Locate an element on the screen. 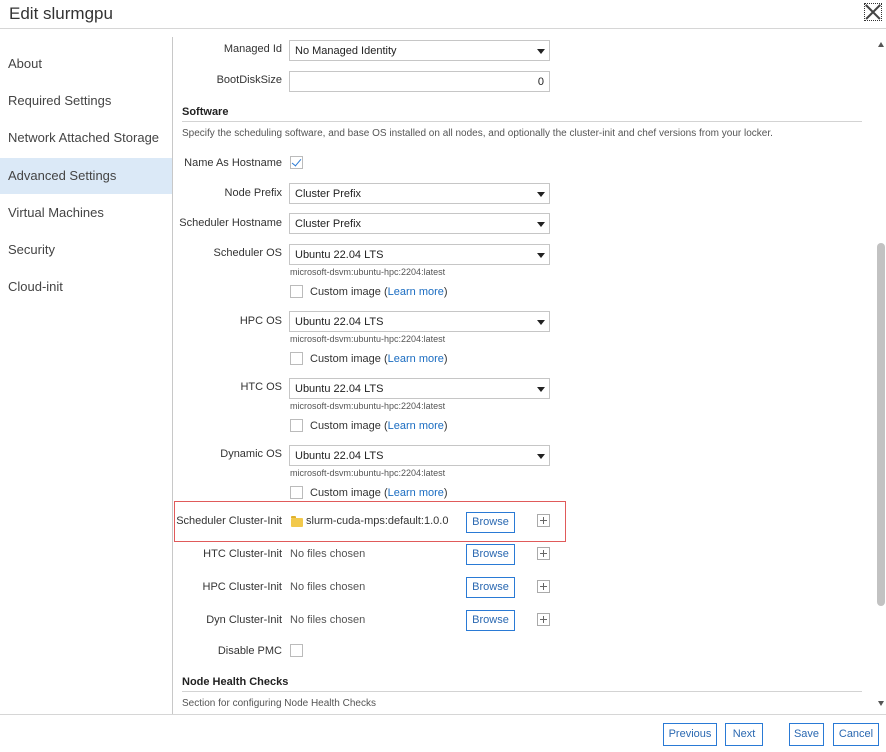 This screenshot has width=886, height=752. managed-id-label: Managed Id is located at coordinates (252, 49).